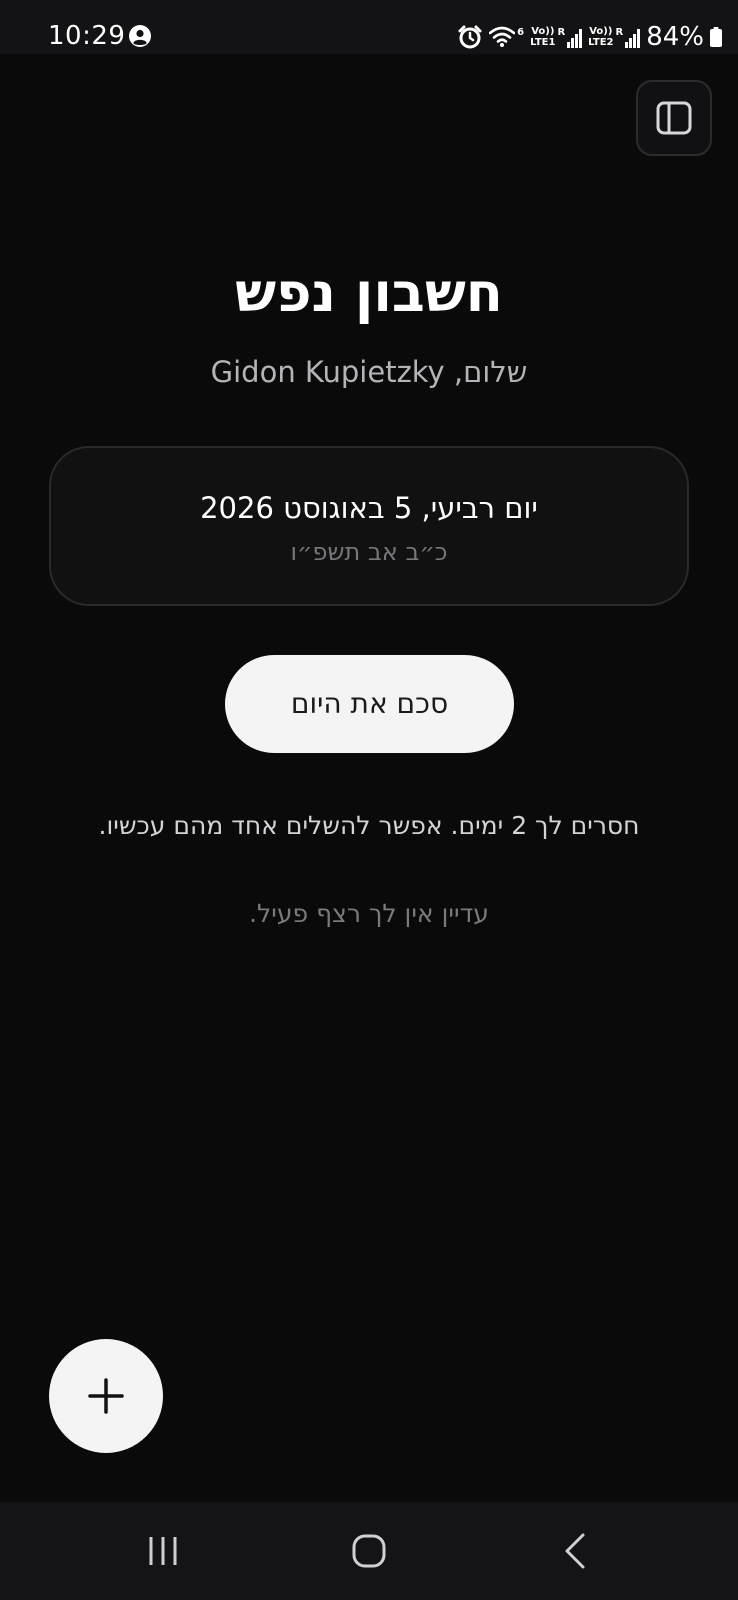 Image resolution: width=738 pixels, height=1600 pixels. What do you see at coordinates (369, 913) in the screenshot?
I see `streak-status-message: עדיין אין לך רצף פעיל.` at bounding box center [369, 913].